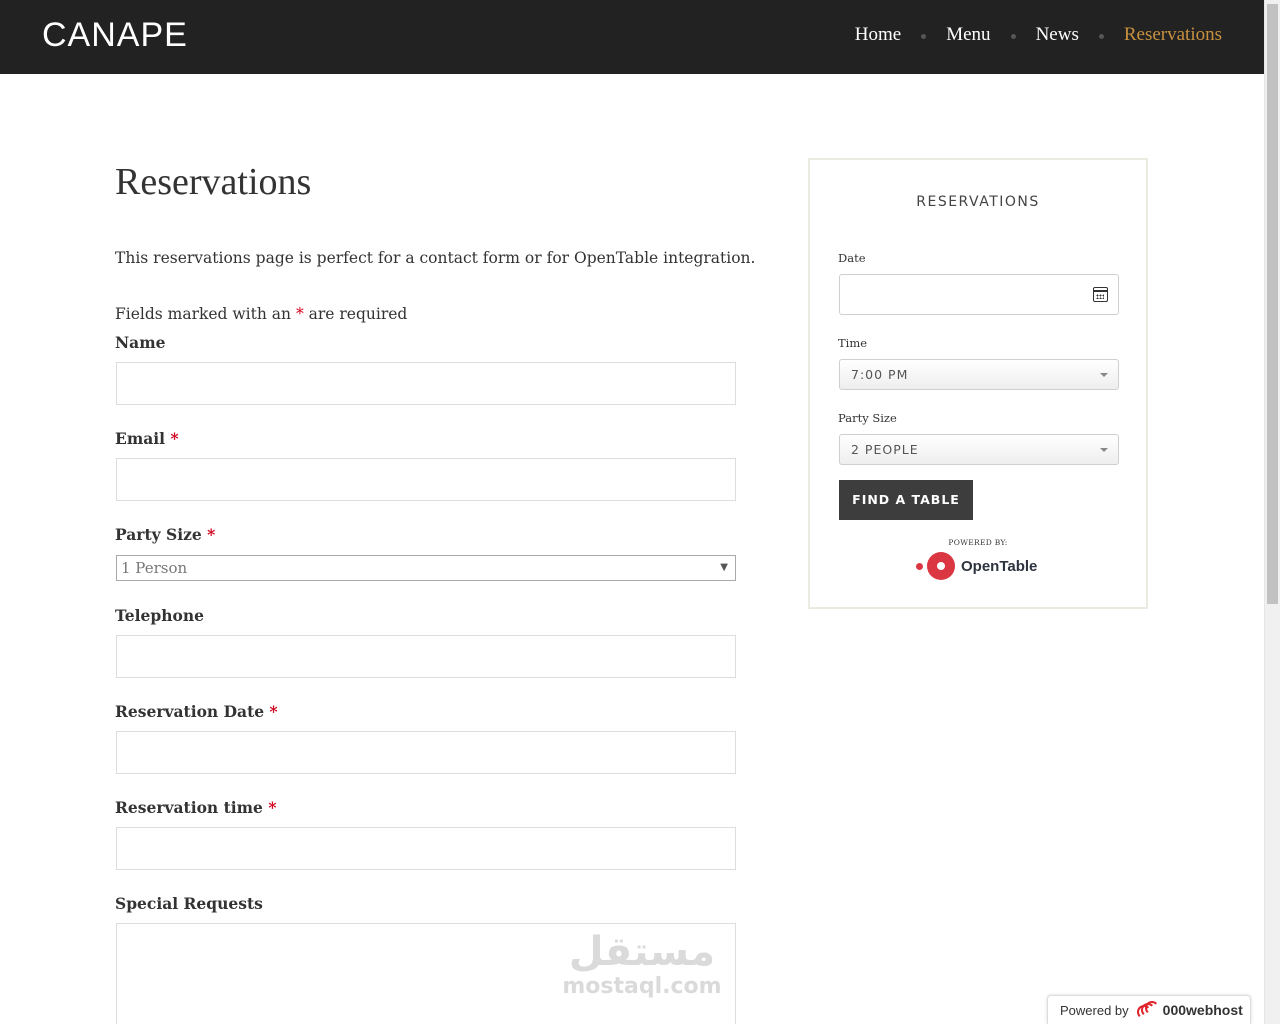 The width and height of the screenshot is (1280, 1024). What do you see at coordinates (978, 542) in the screenshot?
I see `powered-by-label: POWERED BY:` at bounding box center [978, 542].